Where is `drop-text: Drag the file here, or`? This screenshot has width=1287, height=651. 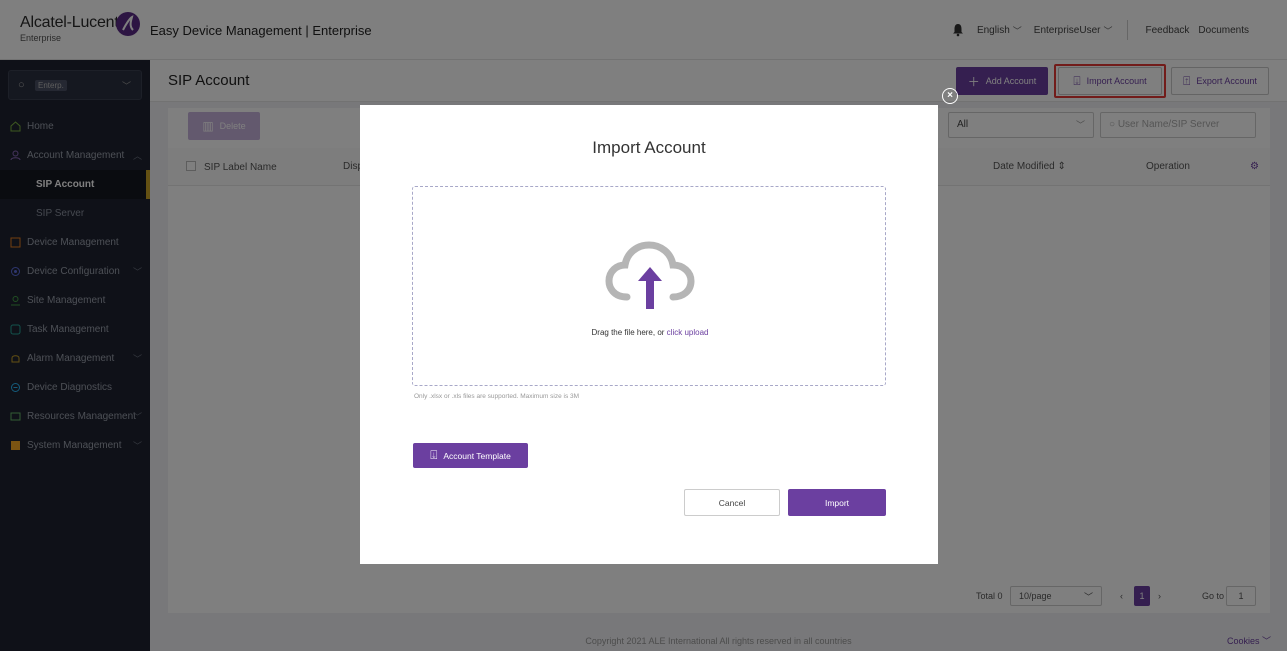 drop-text: Drag the file here, or is located at coordinates (629, 332).